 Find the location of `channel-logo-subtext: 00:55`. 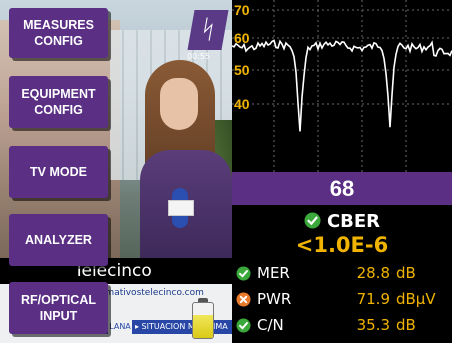

channel-logo-subtext: 00:55 is located at coordinates (199, 56).